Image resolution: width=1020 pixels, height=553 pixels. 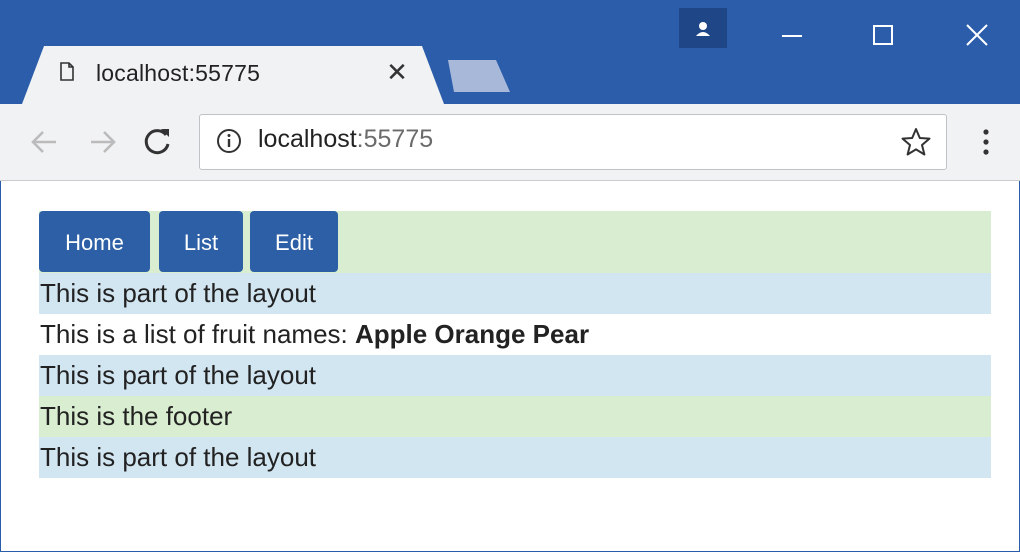 What do you see at coordinates (916, 142) in the screenshot?
I see `star-icon` at bounding box center [916, 142].